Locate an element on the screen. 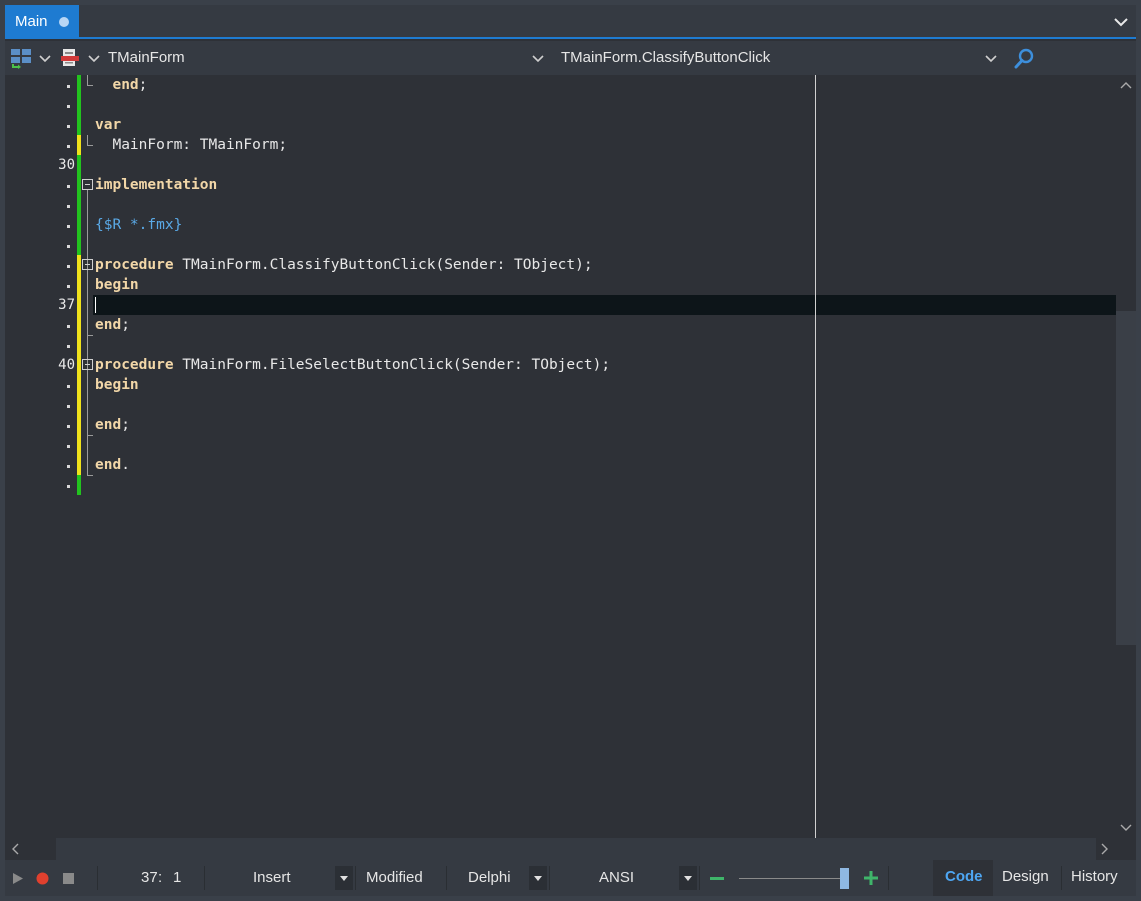 This screenshot has width=1141, height=901. insert-mode-dropdown is located at coordinates (344, 878).